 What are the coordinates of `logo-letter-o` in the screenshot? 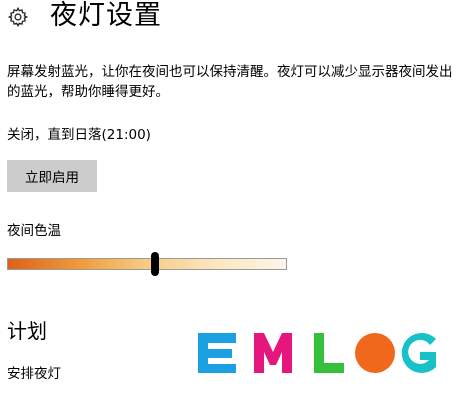 It's located at (375, 353).